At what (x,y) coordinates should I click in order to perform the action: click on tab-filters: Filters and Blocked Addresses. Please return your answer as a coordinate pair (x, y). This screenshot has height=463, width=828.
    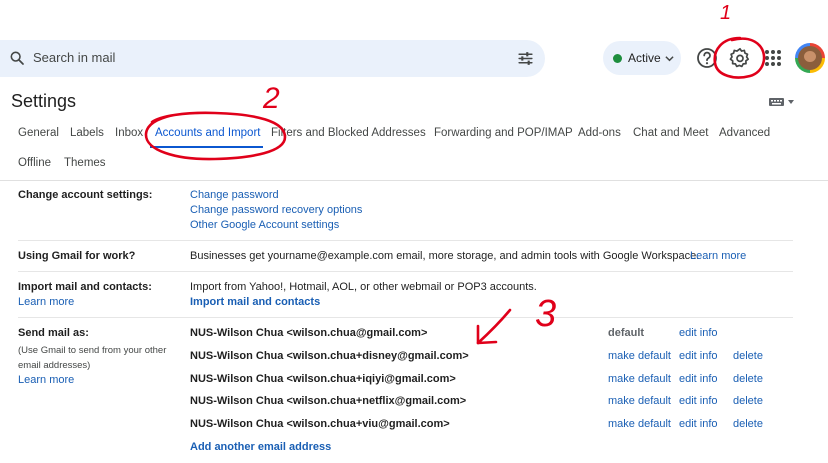
    Looking at the image, I should click on (348, 133).